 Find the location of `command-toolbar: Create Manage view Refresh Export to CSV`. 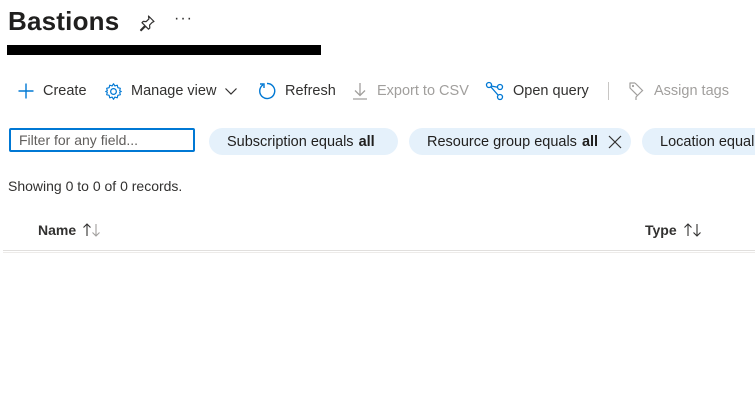

command-toolbar: Create Manage view Refresh Export to CSV is located at coordinates (377, 91).